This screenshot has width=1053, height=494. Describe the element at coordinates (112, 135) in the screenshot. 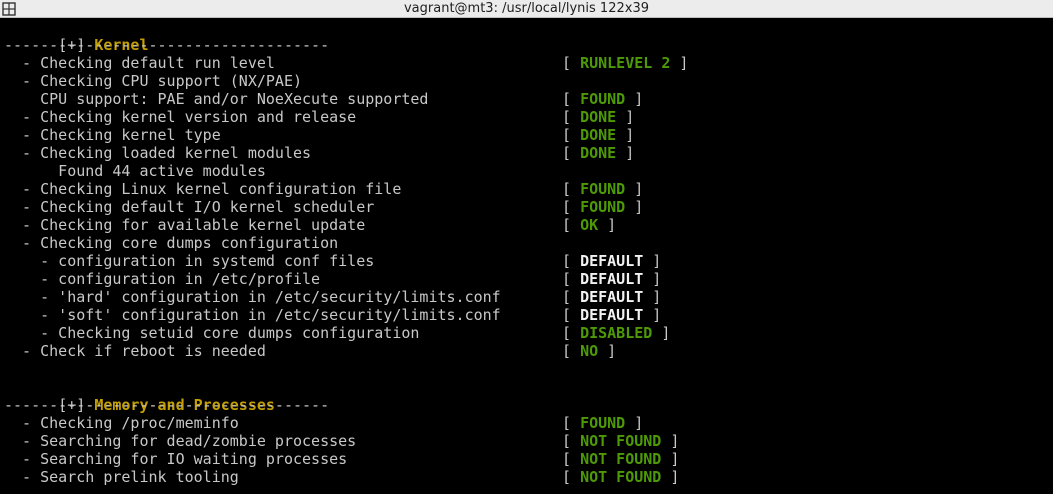

I see `check-line: - Checking kernel type` at that location.